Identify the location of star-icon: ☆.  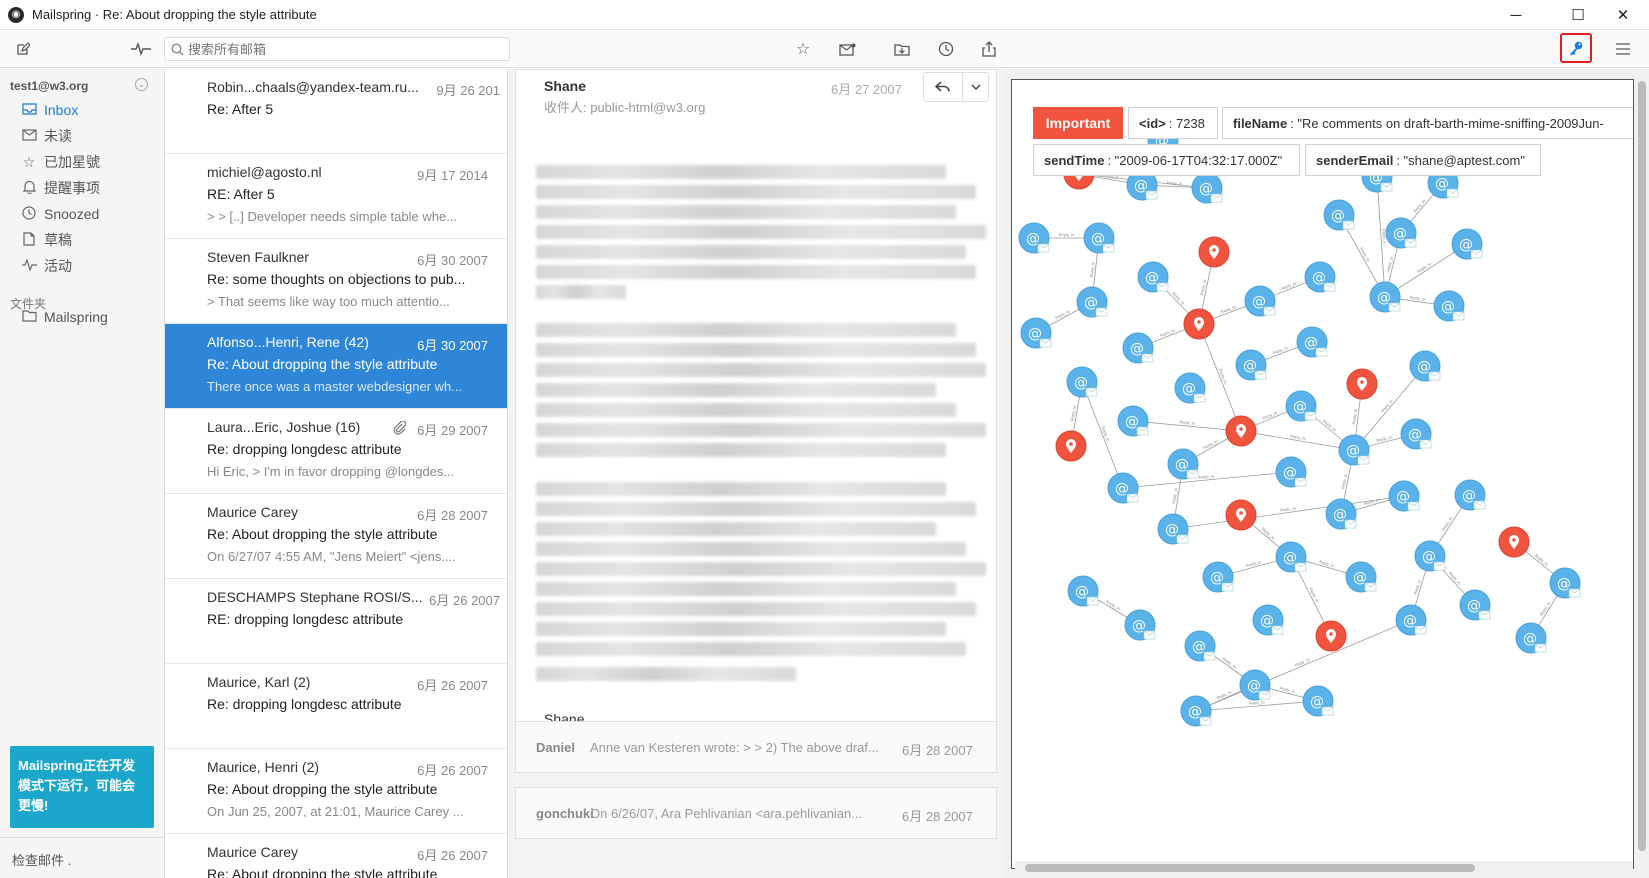
(803, 49).